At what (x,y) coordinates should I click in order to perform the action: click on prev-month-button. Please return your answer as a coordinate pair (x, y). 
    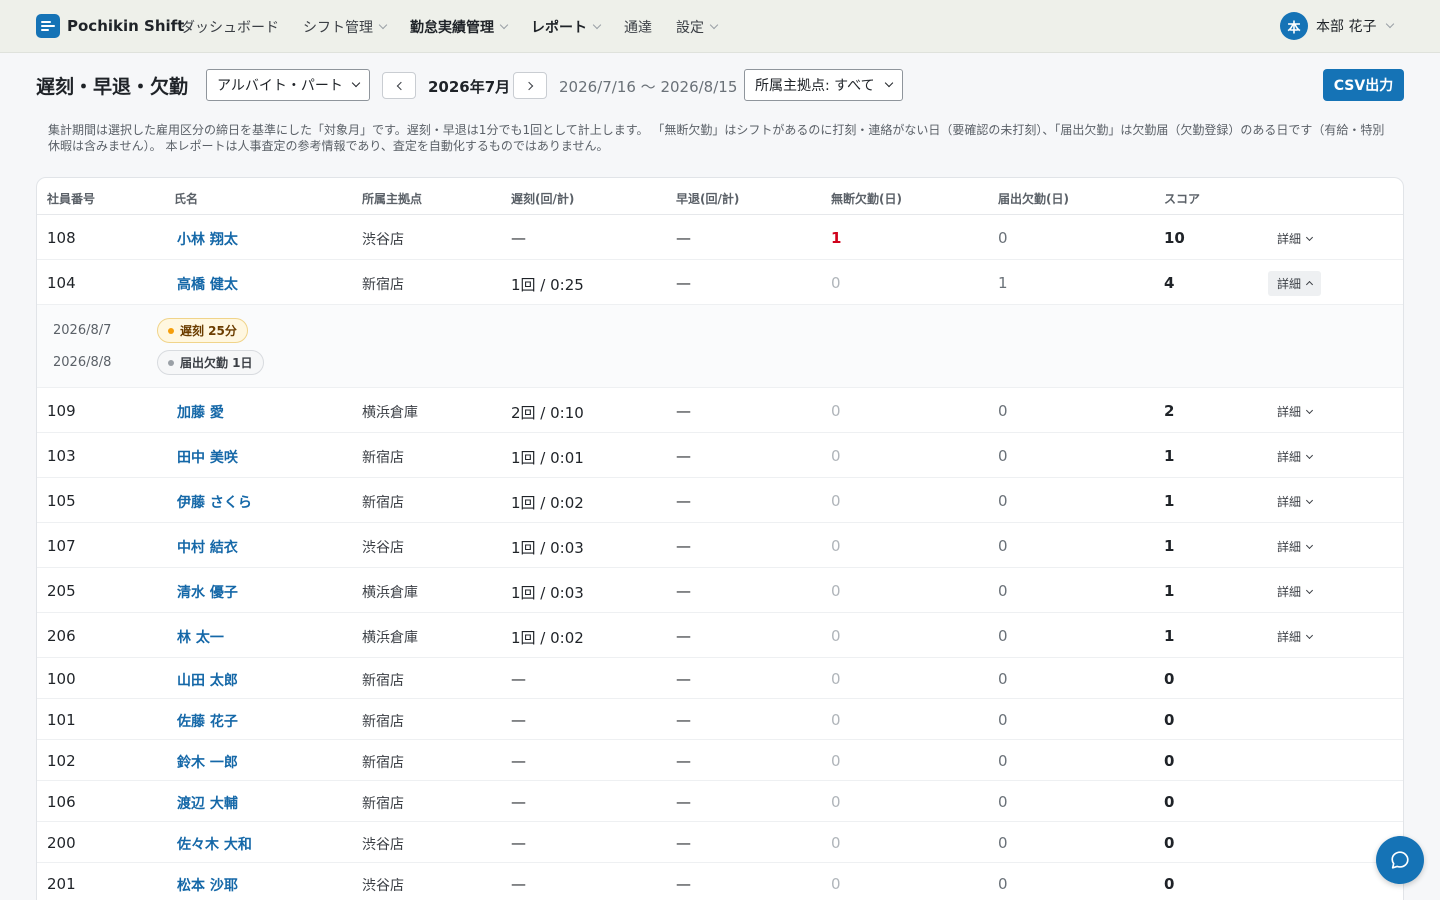
    Looking at the image, I should click on (399, 85).